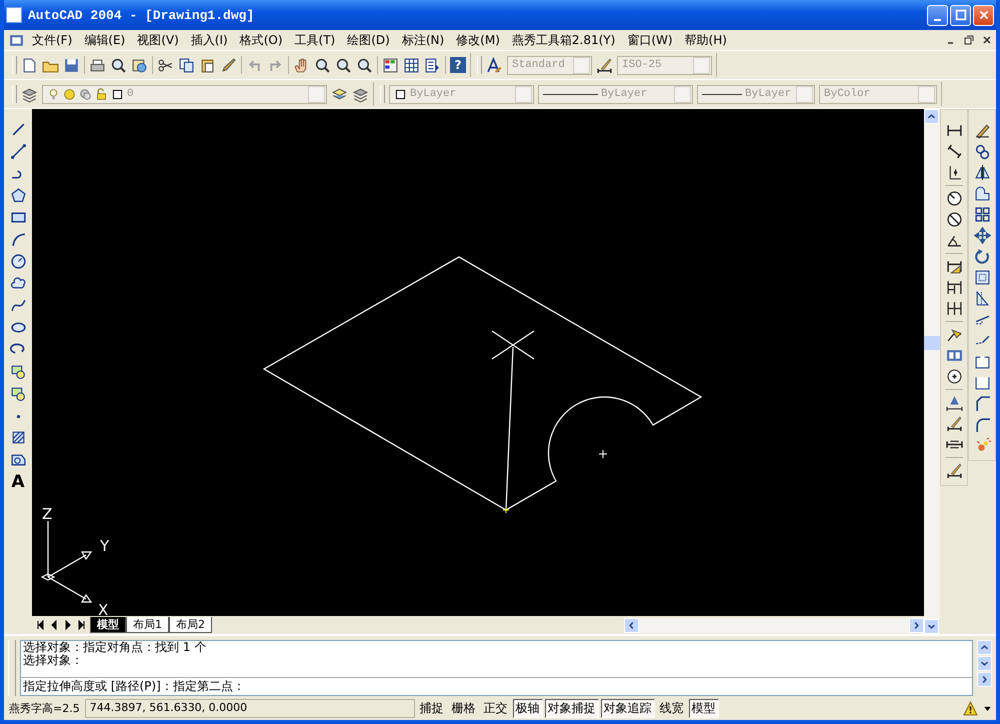 This screenshot has height=724, width=1000. What do you see at coordinates (207, 65) in the screenshot?
I see `paste-icon` at bounding box center [207, 65].